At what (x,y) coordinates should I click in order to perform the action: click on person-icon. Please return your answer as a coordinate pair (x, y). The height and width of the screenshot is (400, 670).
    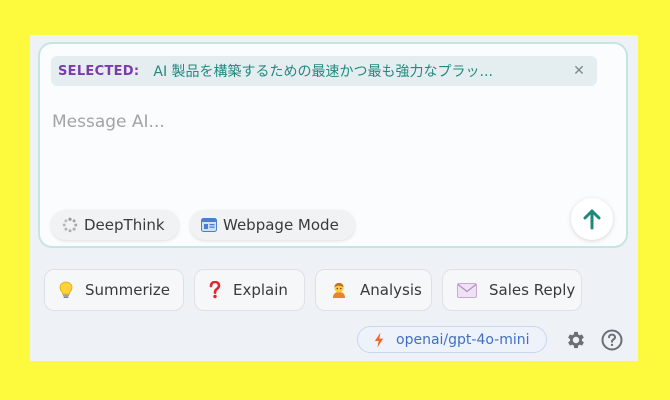
    Looking at the image, I should click on (339, 290).